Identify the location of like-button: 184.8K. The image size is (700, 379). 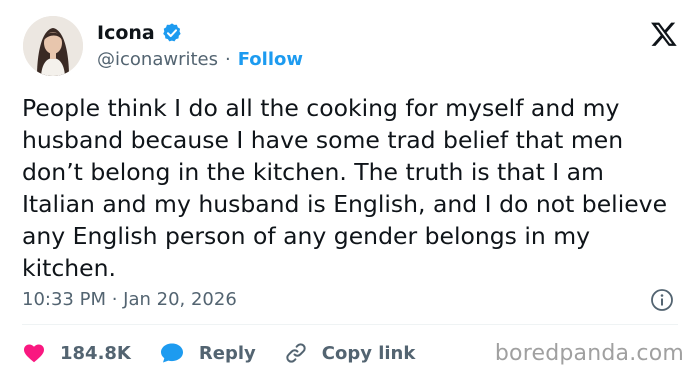
(76, 353).